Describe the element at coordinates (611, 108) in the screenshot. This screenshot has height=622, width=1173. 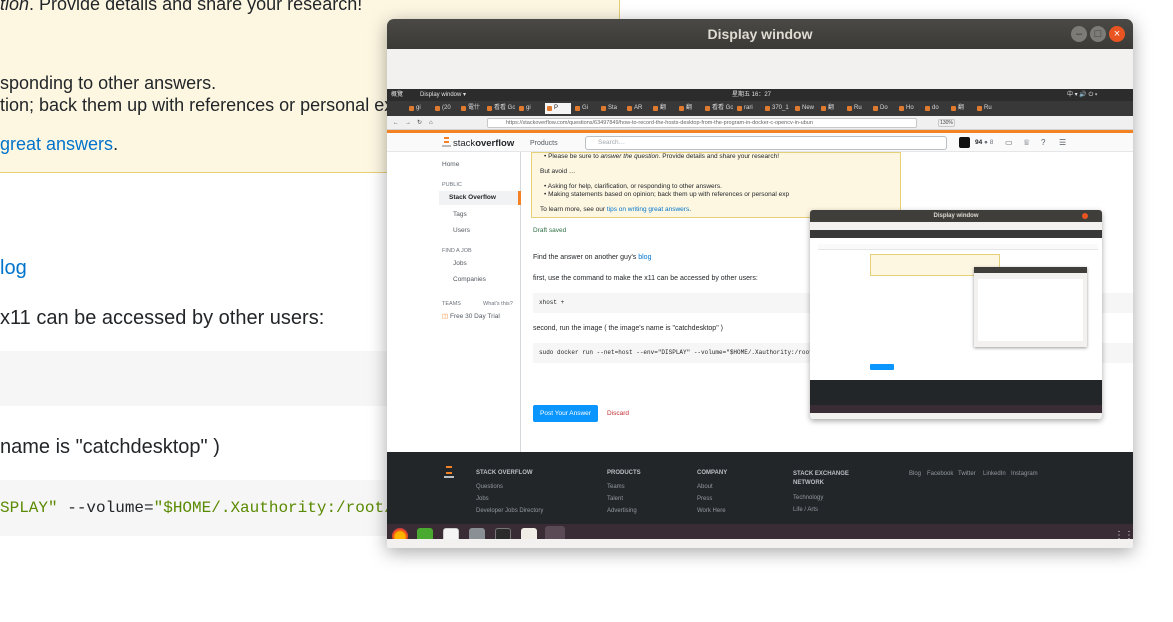
I see `inner-tab: Sta` at that location.